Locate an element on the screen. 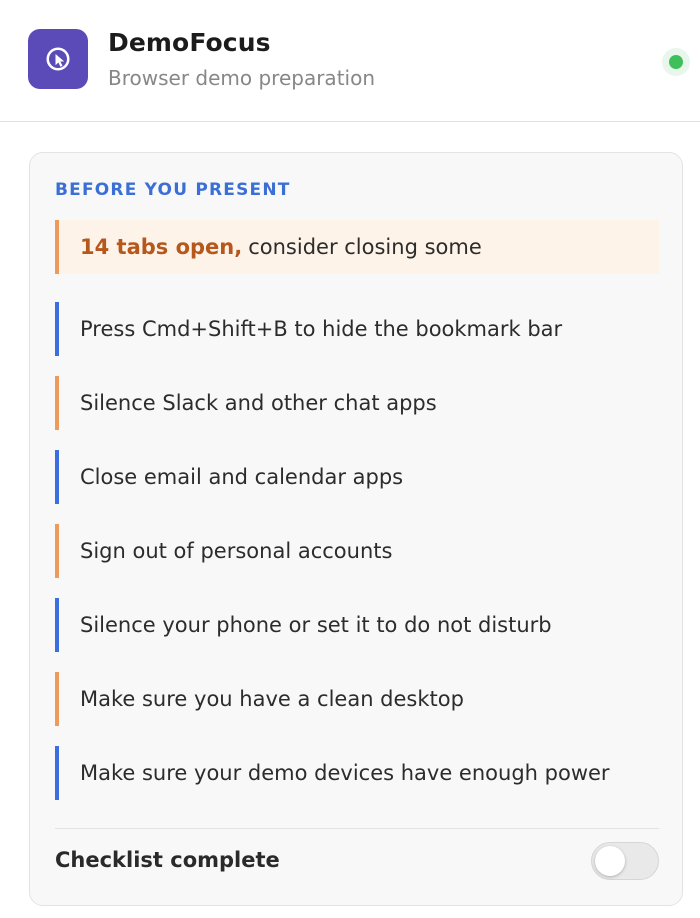 This screenshot has width=700, height=918. checklist-item-close-email: Close email and calendar apps is located at coordinates (357, 477).